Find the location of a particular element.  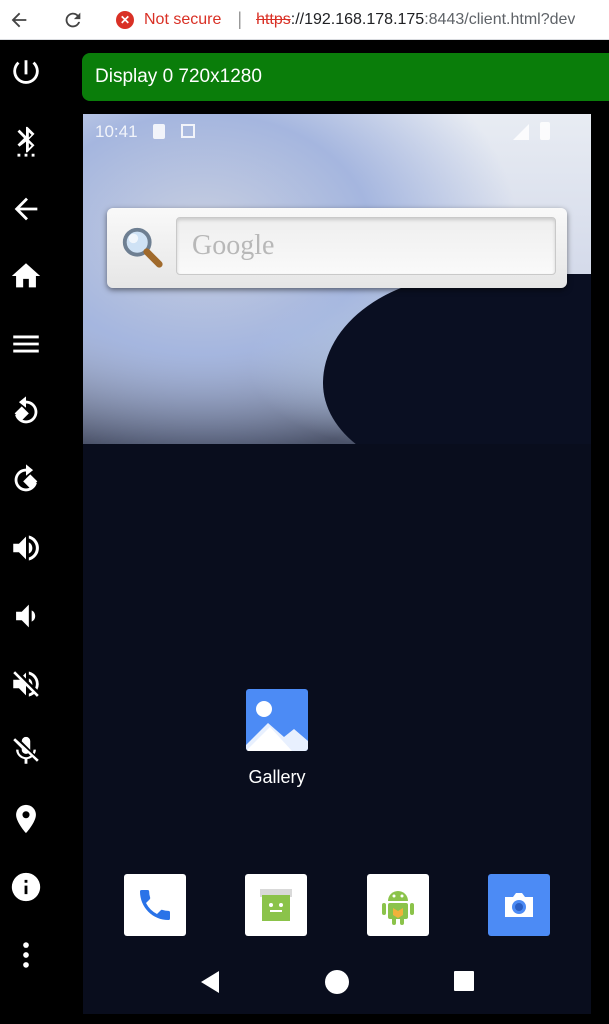

volume-down-icon is located at coordinates (26, 616).